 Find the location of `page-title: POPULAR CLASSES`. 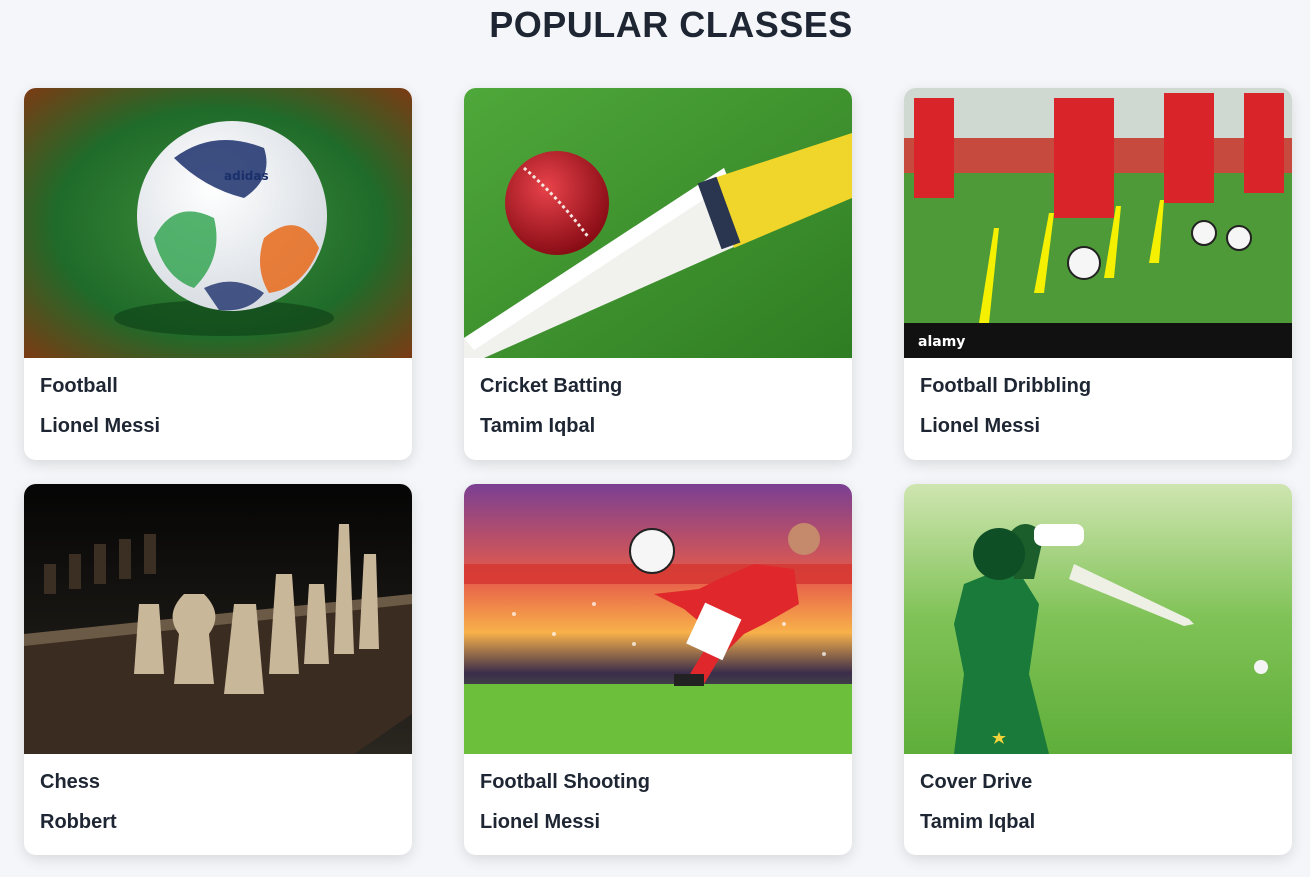

page-title: POPULAR CLASSES is located at coordinates (671, 24).